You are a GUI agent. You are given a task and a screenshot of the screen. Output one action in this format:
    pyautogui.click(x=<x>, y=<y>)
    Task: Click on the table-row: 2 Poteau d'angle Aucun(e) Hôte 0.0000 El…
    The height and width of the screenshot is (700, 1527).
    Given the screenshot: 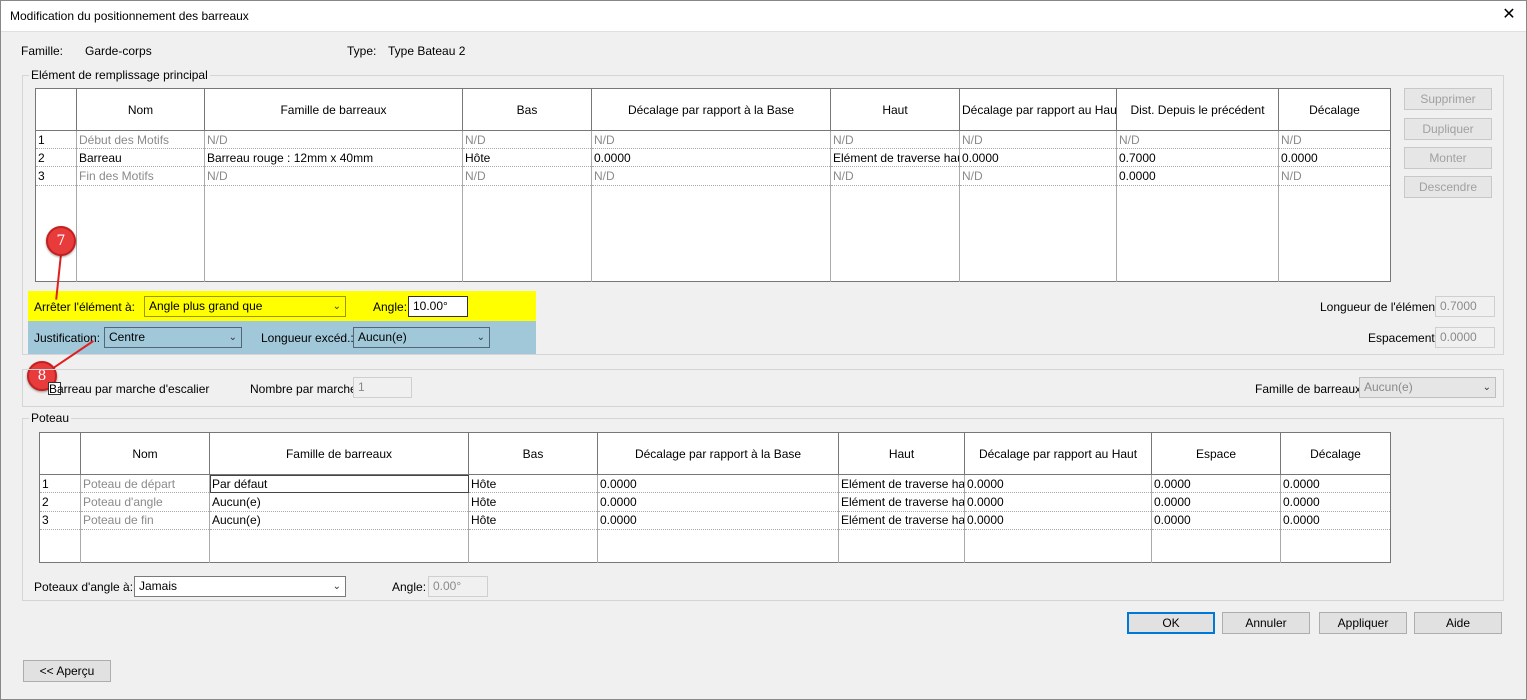 What is the action you would take?
    pyautogui.click(x=715, y=502)
    